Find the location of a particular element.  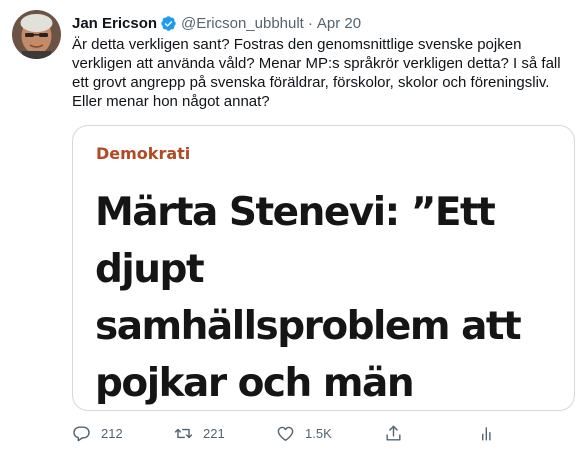

like-icon is located at coordinates (285, 433).